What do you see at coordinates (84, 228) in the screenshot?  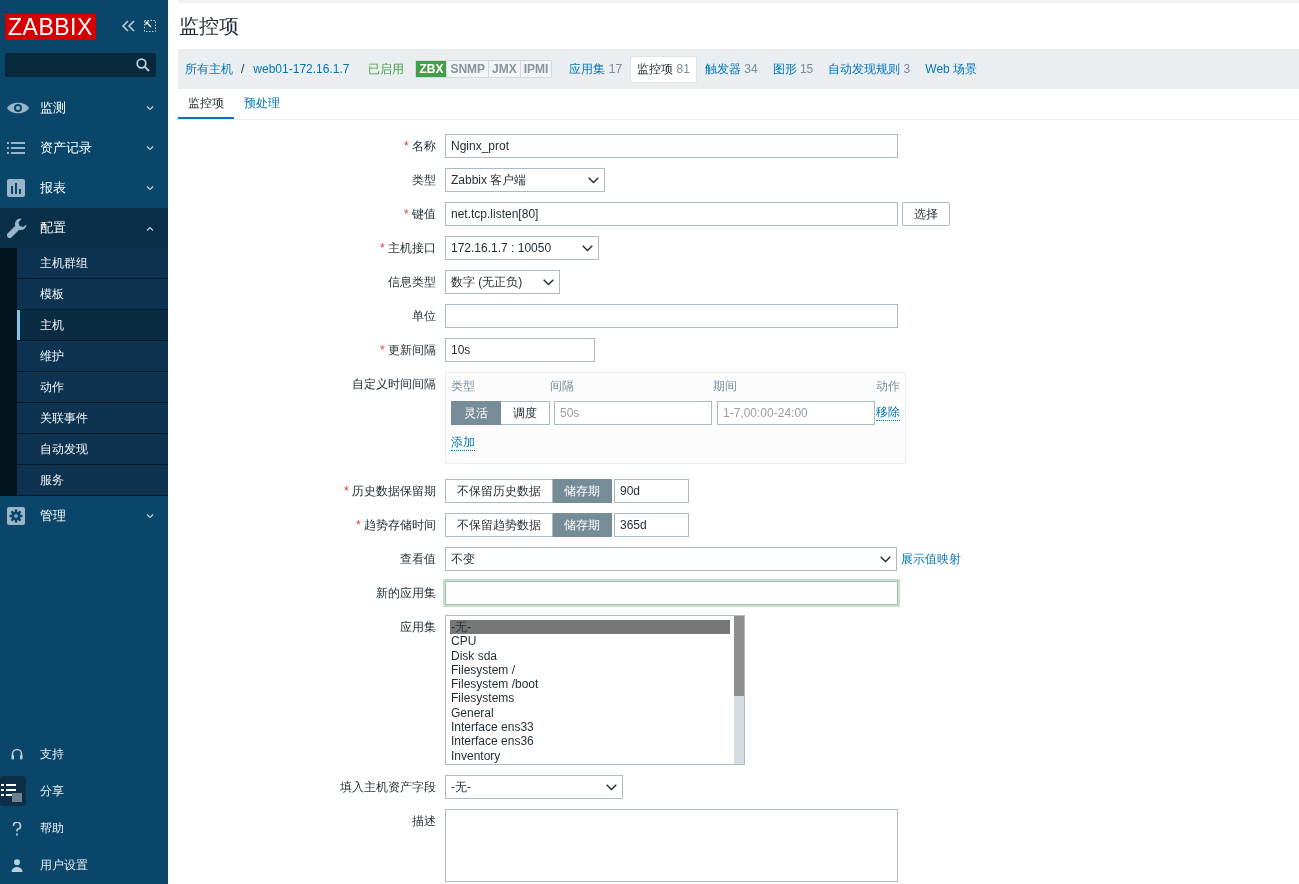 I see `menu-item: 配置` at bounding box center [84, 228].